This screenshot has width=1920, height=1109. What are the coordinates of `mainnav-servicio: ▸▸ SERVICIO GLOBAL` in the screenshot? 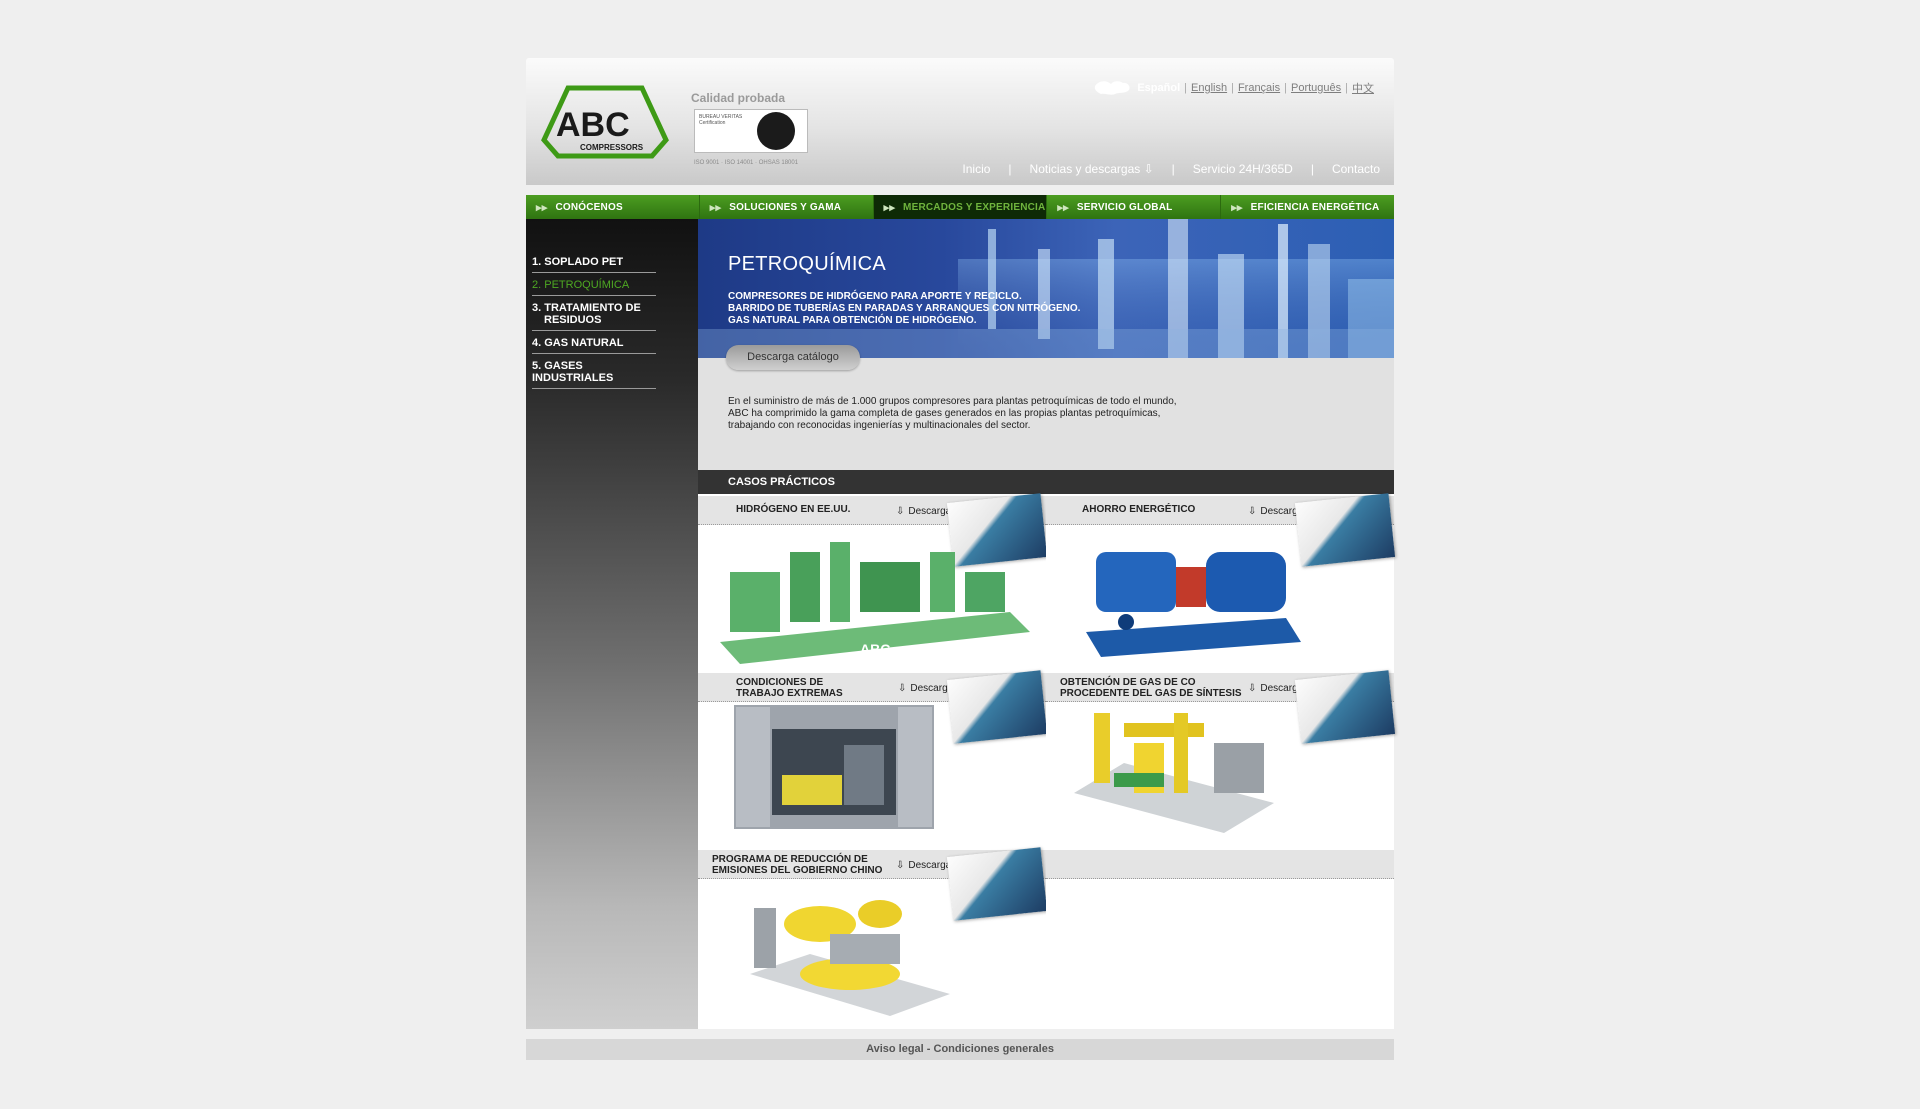 It's located at (1134, 207).